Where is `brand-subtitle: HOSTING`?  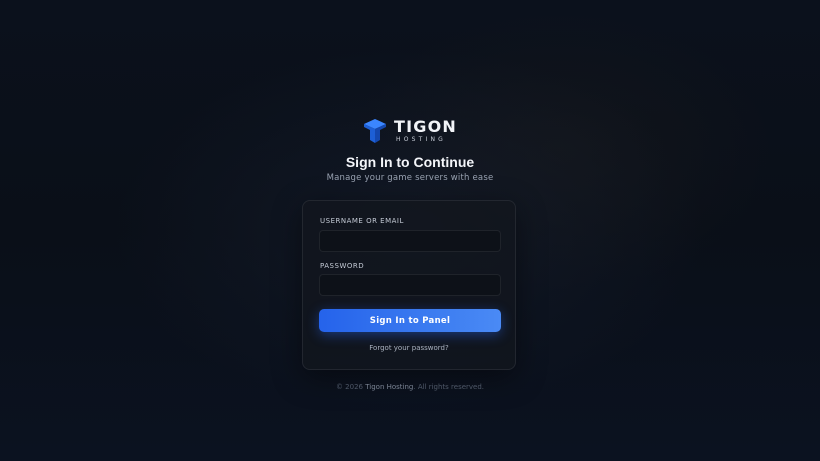 brand-subtitle: HOSTING is located at coordinates (421, 139).